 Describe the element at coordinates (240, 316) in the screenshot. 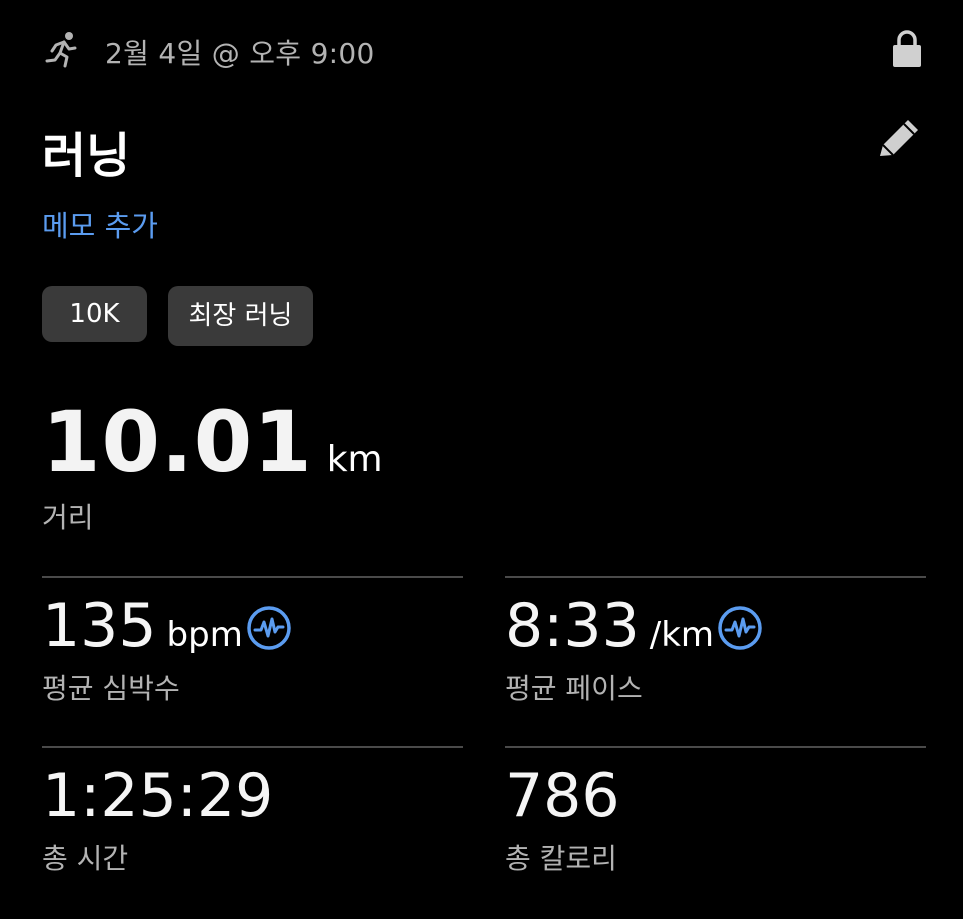

I see `tag-longest-run: 최장 러닝` at that location.